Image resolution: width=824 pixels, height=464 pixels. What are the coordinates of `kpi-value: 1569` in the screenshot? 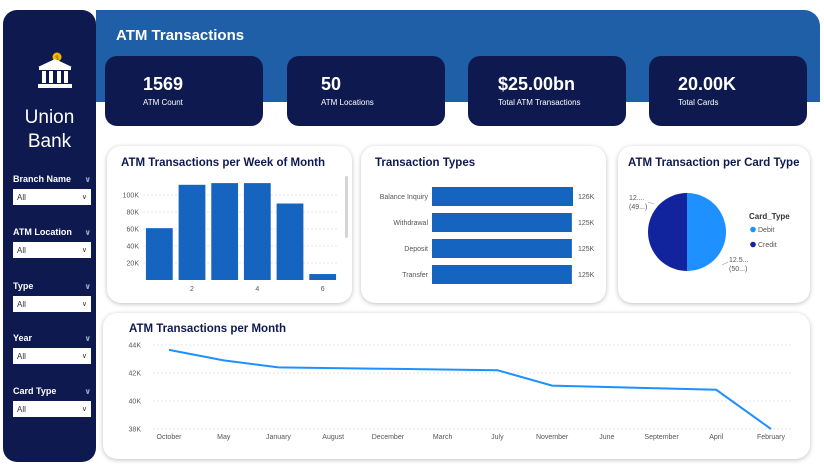 It's located at (163, 84).